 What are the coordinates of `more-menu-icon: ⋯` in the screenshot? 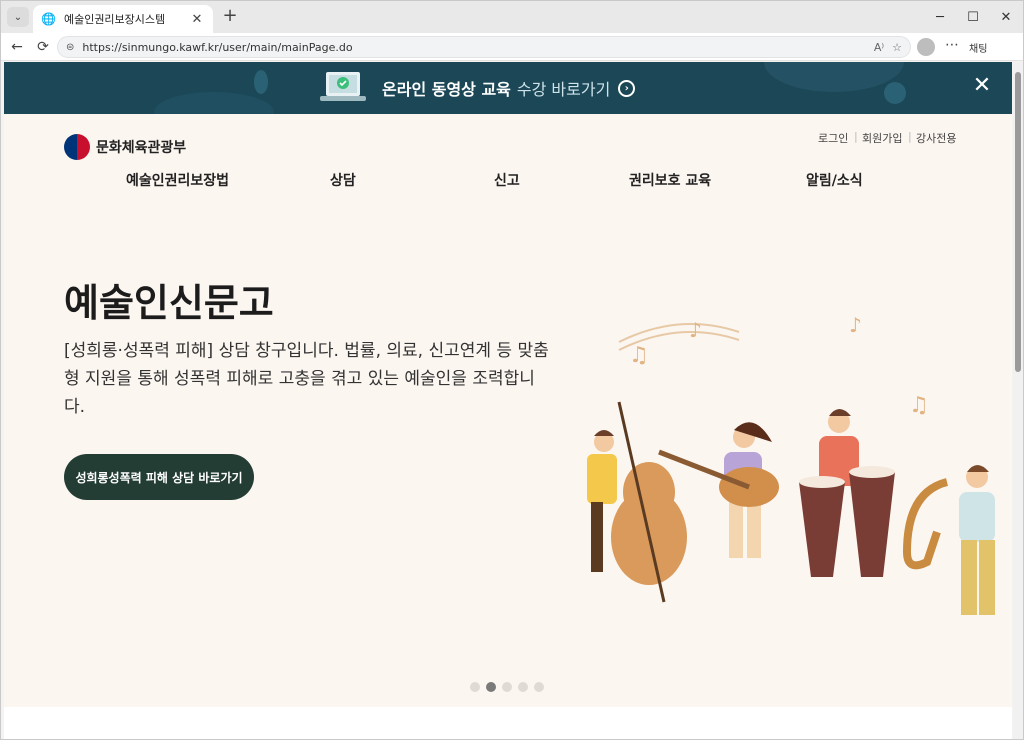 It's located at (952, 45).